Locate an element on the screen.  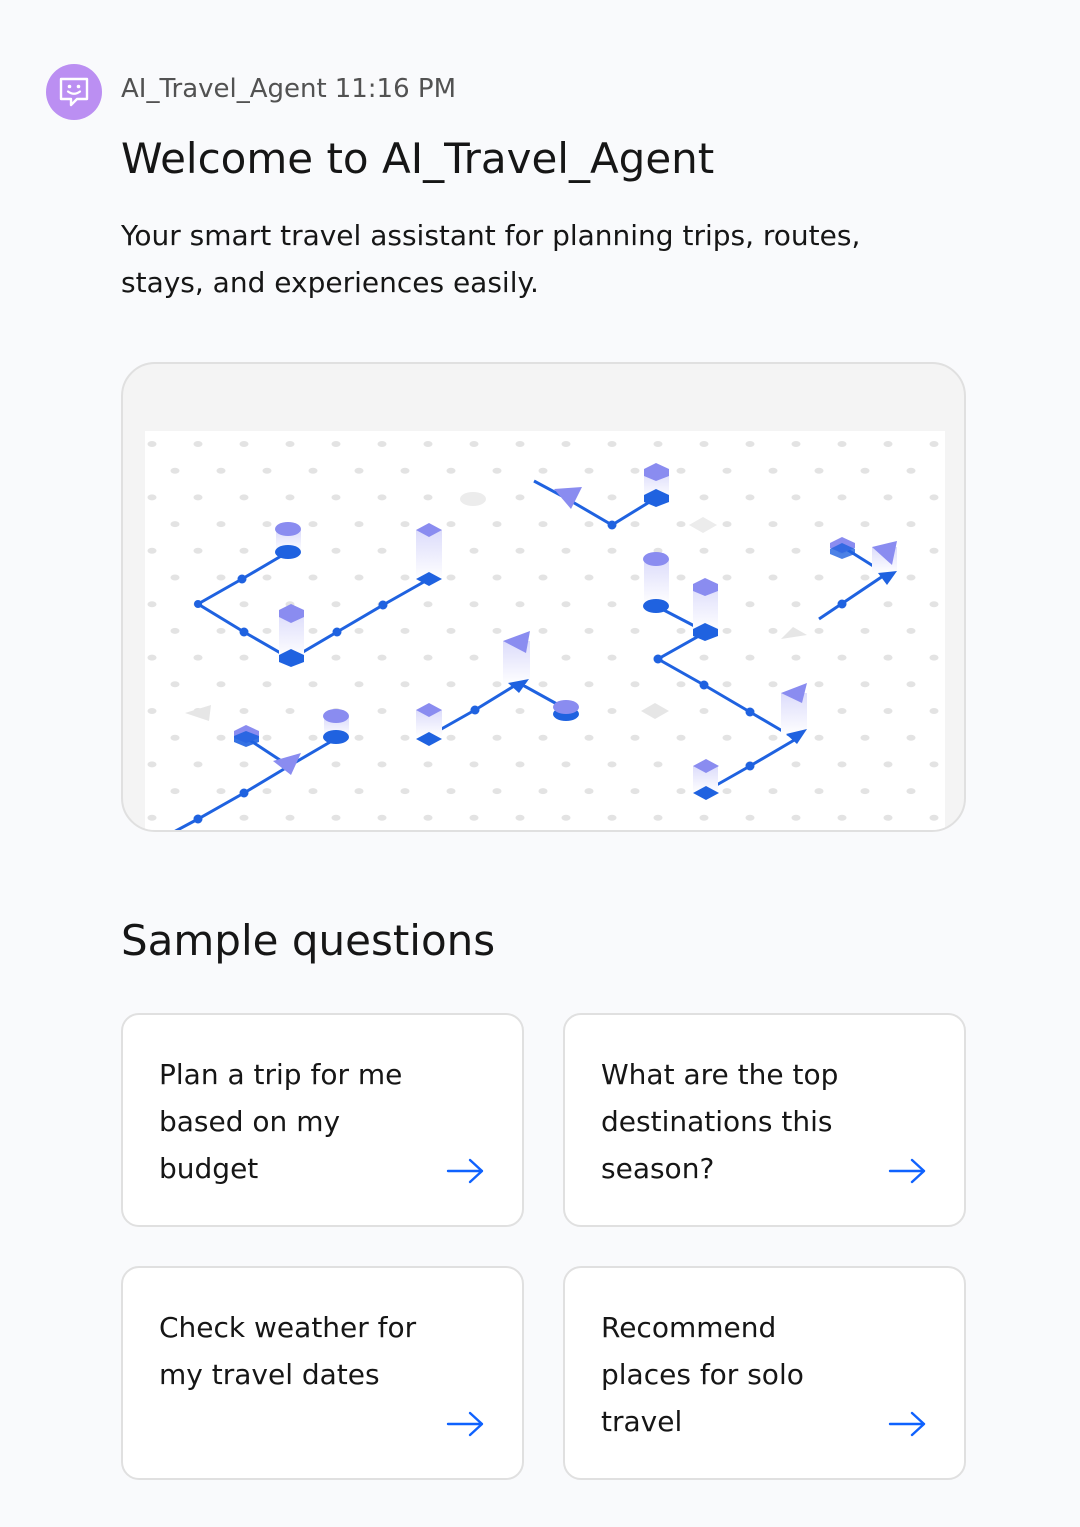
message-time: 11:16 PM is located at coordinates (395, 89).